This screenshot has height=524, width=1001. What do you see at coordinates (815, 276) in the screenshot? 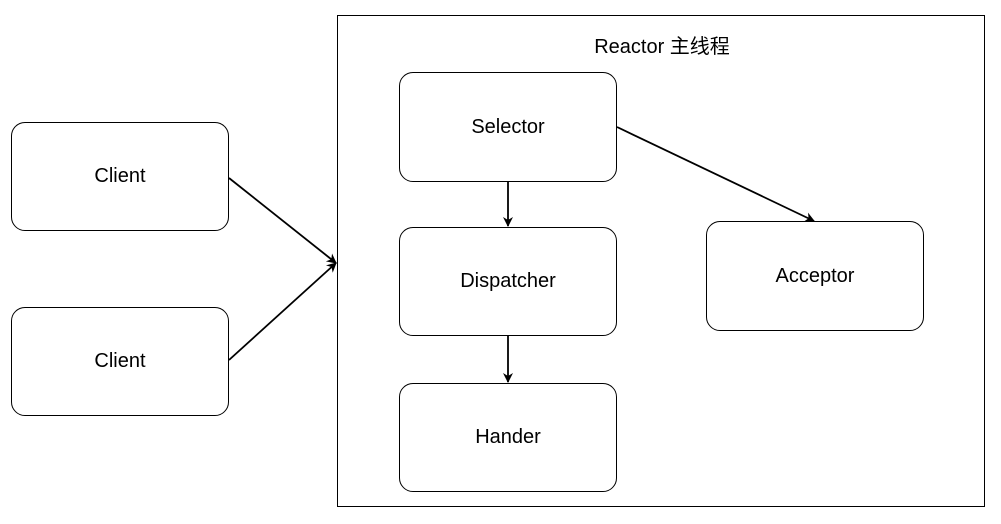
I see `acceptor-node: Acceptor` at bounding box center [815, 276].